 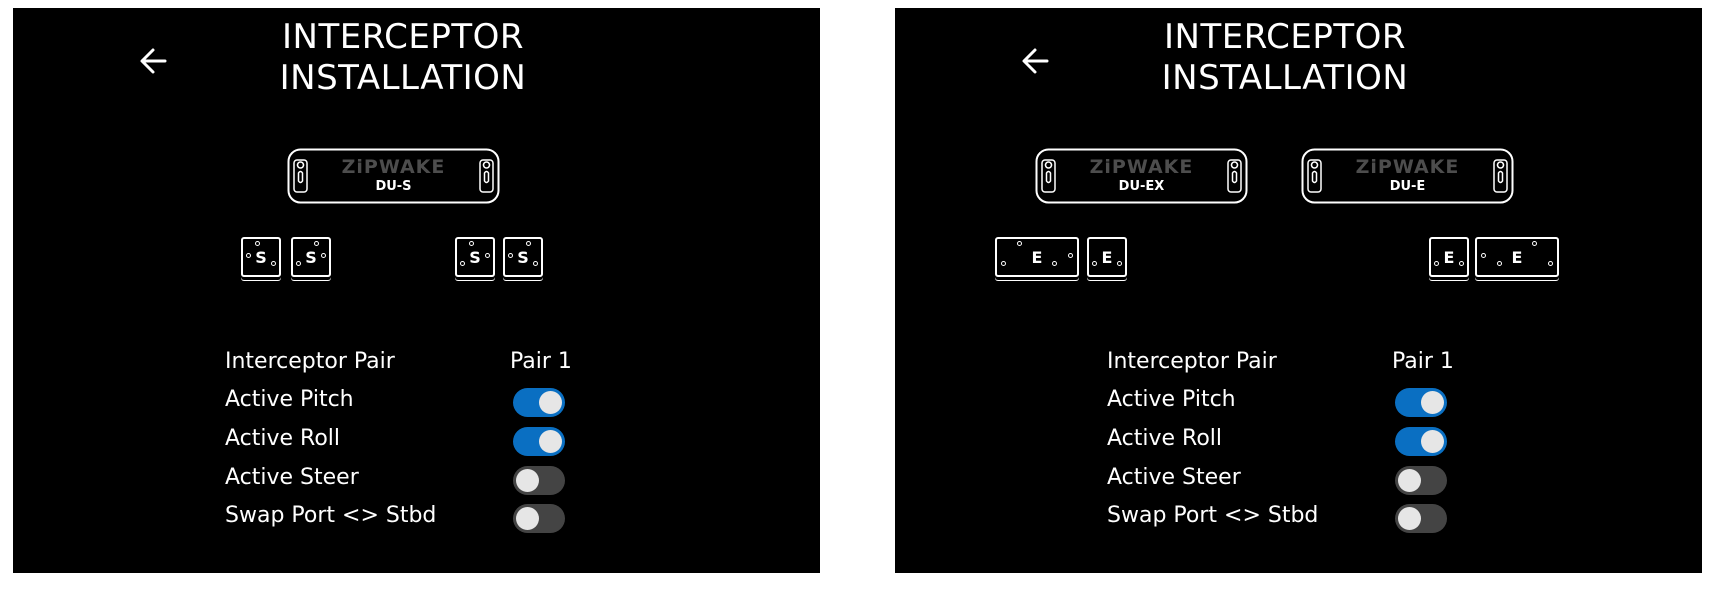 What do you see at coordinates (261, 257) in the screenshot?
I see `interceptor-port-outer: S` at bounding box center [261, 257].